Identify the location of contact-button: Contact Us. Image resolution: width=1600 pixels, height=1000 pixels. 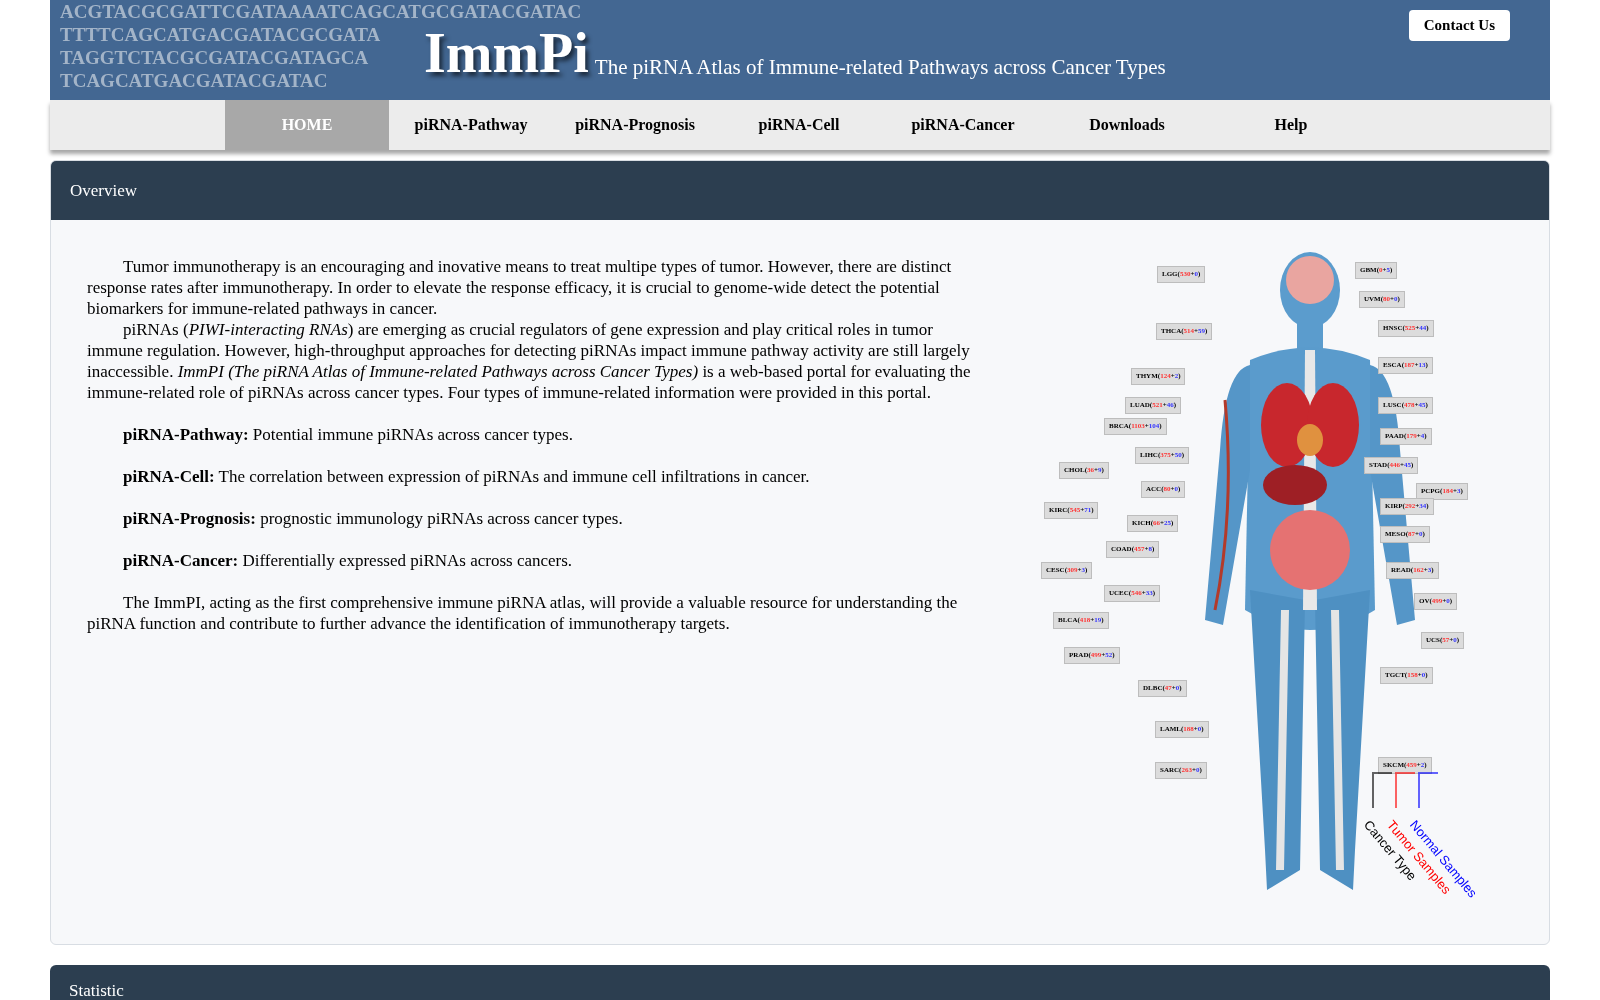
(1459, 25).